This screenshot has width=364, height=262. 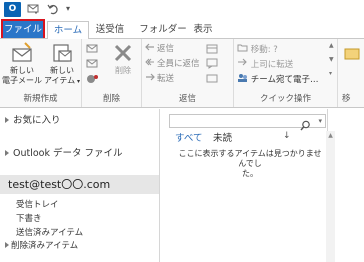 What do you see at coordinates (149, 62) in the screenshot?
I see `reply-all-icon` at bounding box center [149, 62].